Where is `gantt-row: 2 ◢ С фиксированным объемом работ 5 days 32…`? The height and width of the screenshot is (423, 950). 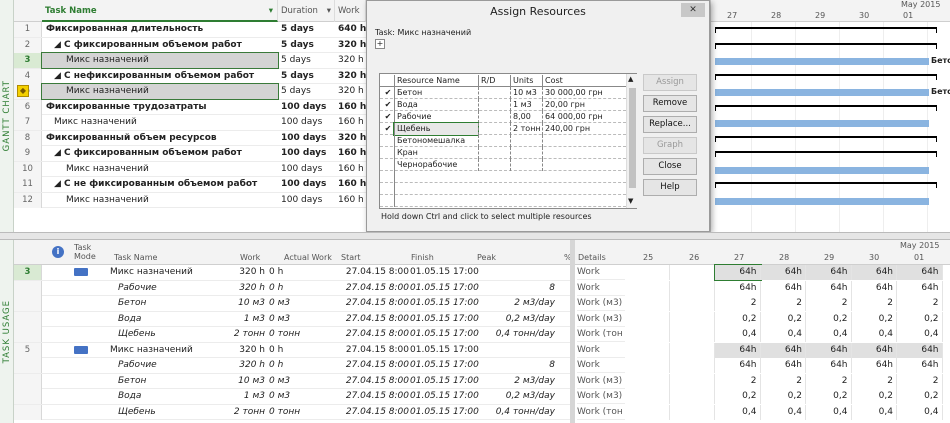
gantt-row: 2 ◢ С фиксированным объемом работ 5 days 32… is located at coordinates (190, 45).